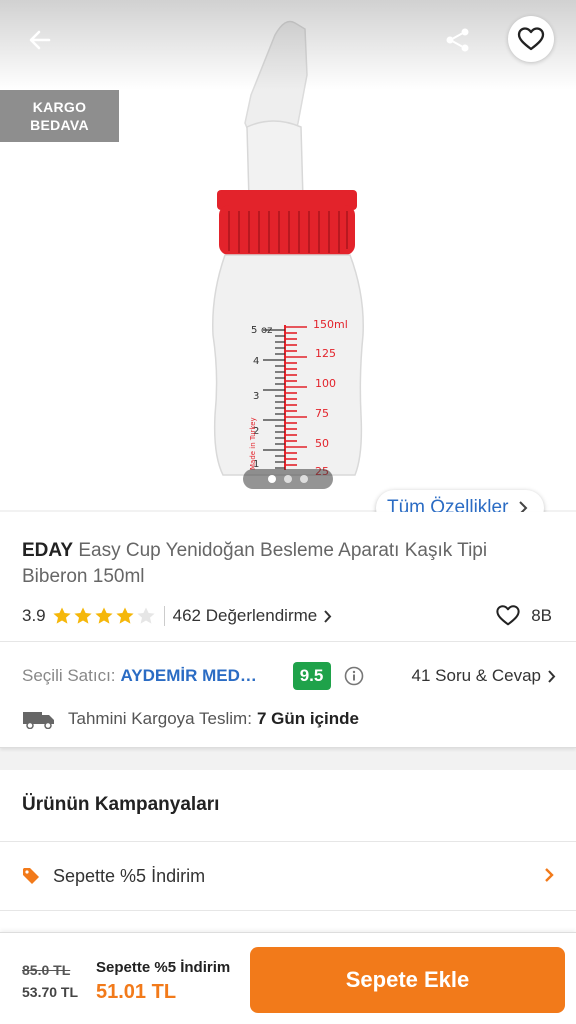 The width and height of the screenshot is (576, 1024). What do you see at coordinates (322, 413) in the screenshot?
I see `svg-text: 75` at bounding box center [322, 413].